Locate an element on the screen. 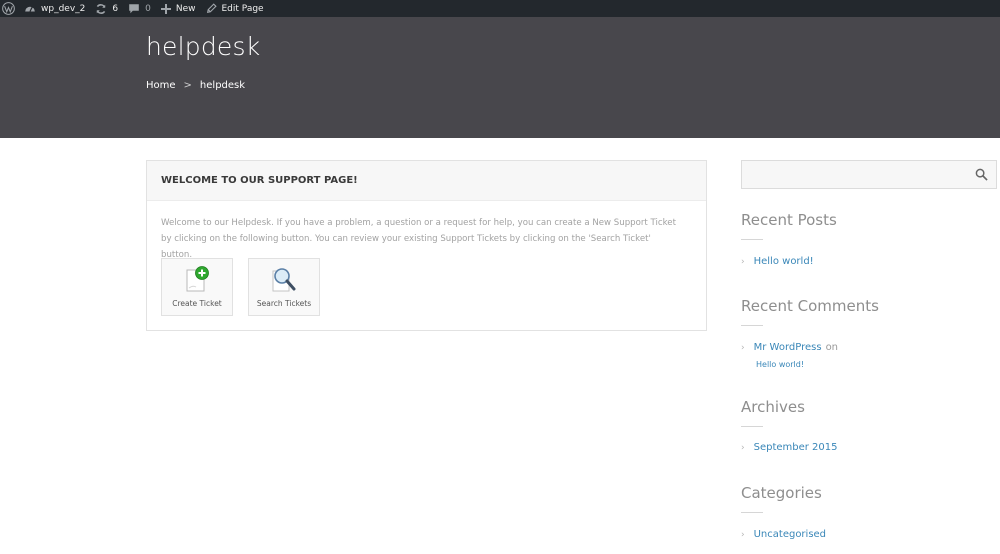 Image resolution: width=1000 pixels, height=554 pixels. search-icon is located at coordinates (981, 174).